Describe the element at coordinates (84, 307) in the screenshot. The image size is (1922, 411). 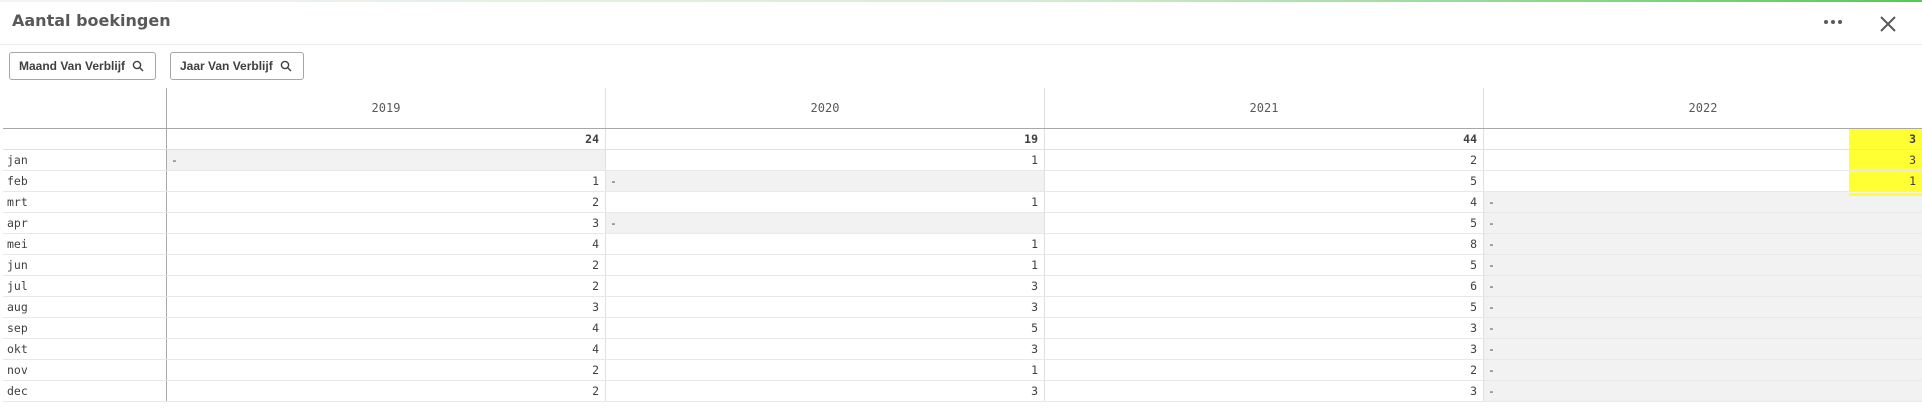
I see `row-label: aug` at that location.